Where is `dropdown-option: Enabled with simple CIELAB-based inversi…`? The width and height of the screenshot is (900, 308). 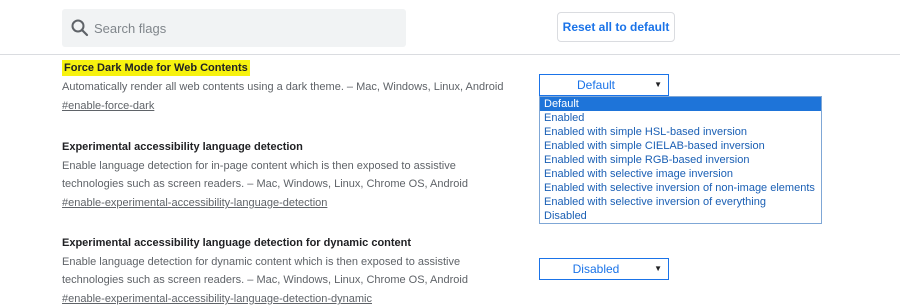
dropdown-option: Enabled with simple CIELAB-based inversi… is located at coordinates (680, 146).